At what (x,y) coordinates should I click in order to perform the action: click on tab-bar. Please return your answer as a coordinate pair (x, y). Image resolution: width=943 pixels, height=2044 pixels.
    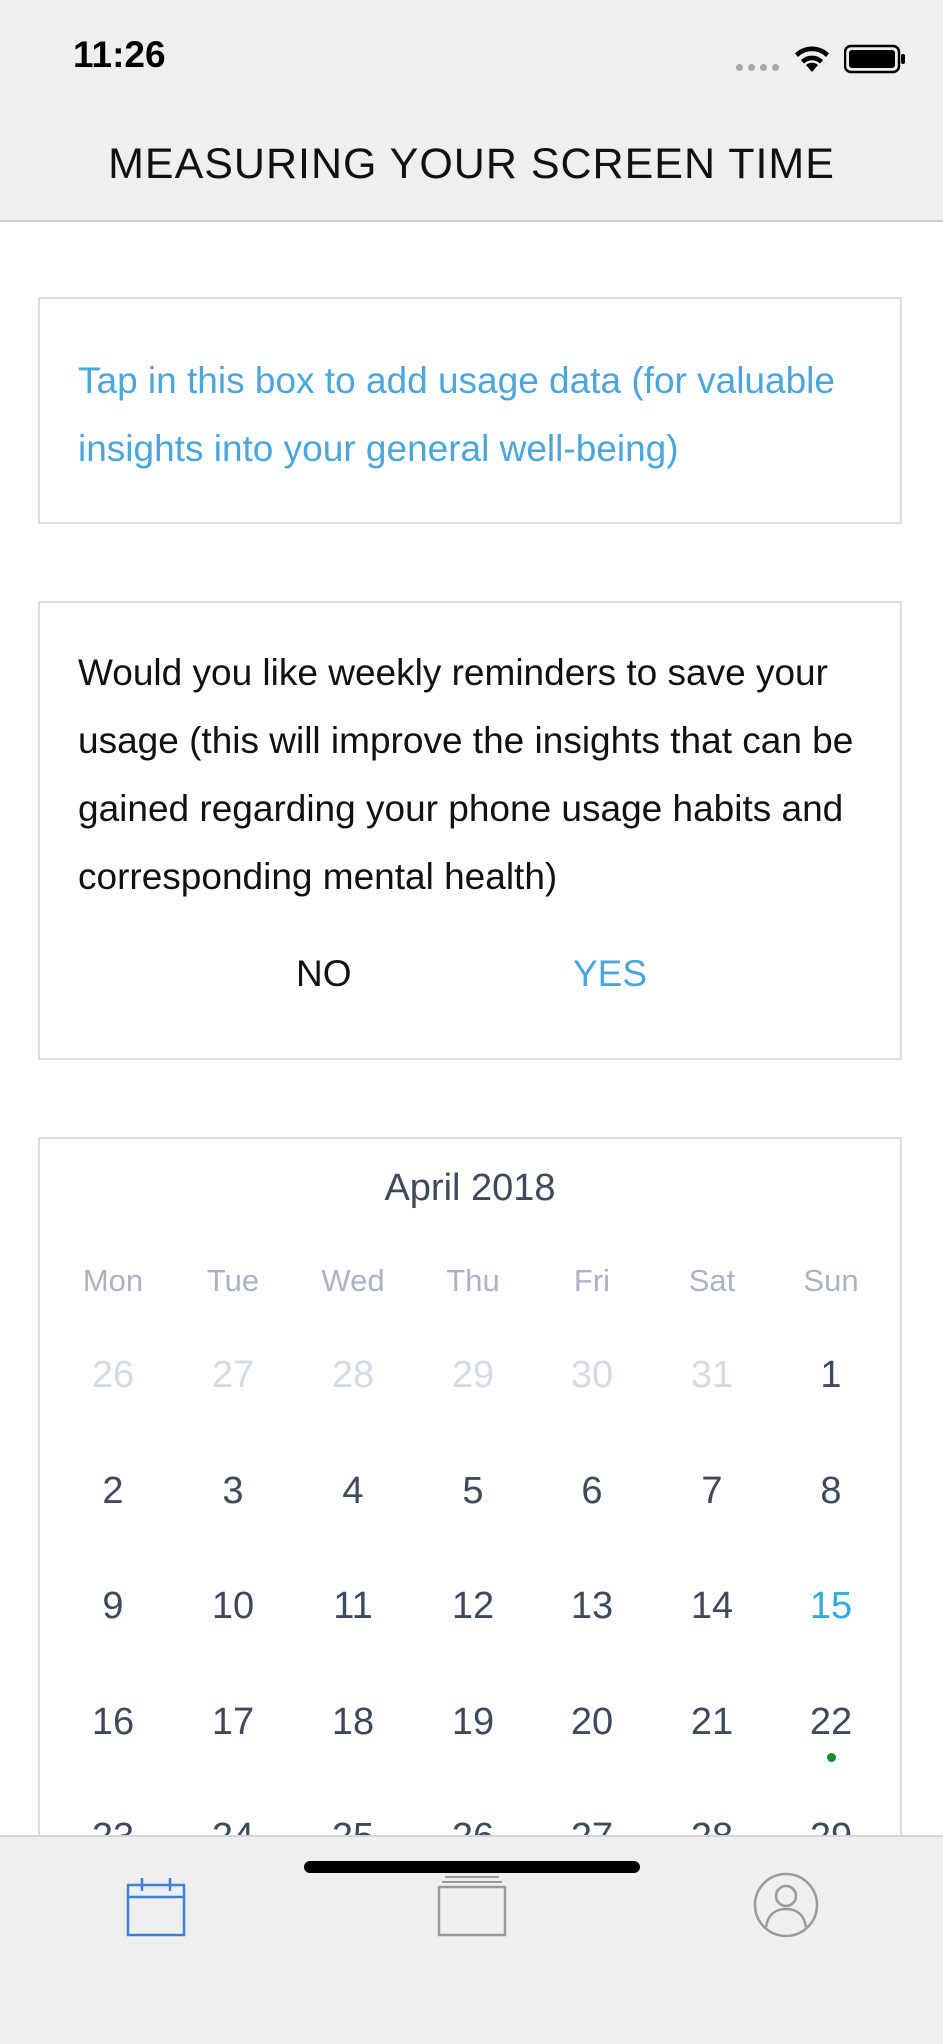
    Looking at the image, I should click on (471, 1939).